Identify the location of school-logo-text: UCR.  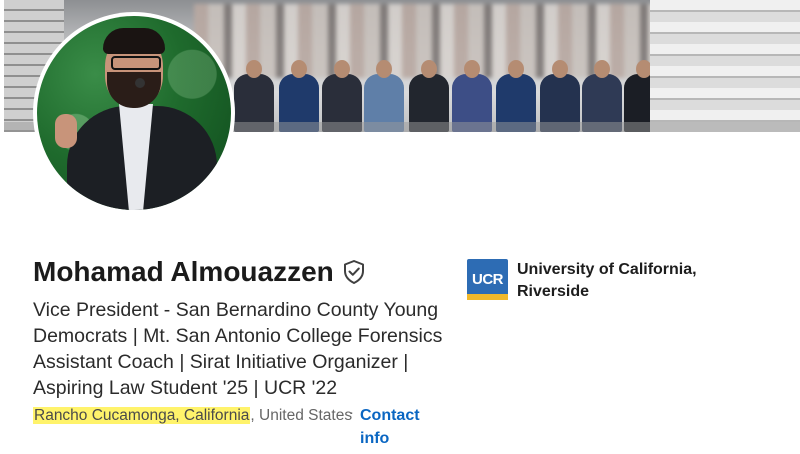
(488, 279).